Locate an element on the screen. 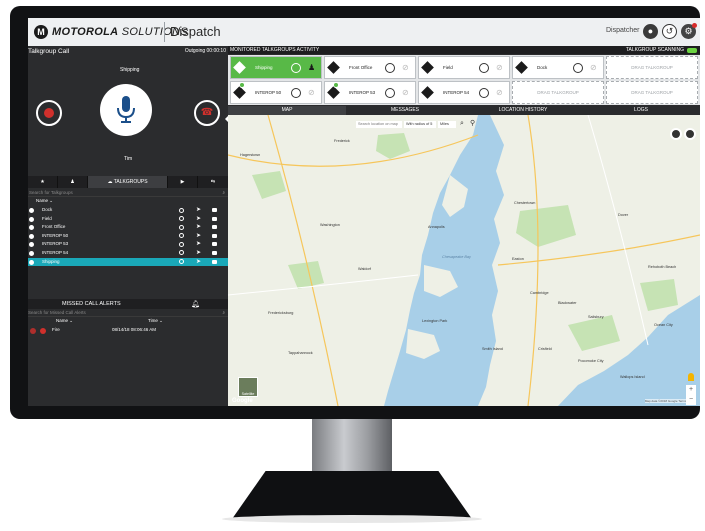 This screenshot has height=531, width=705. radius-select: With radius of 5 is located at coordinates (420, 124).